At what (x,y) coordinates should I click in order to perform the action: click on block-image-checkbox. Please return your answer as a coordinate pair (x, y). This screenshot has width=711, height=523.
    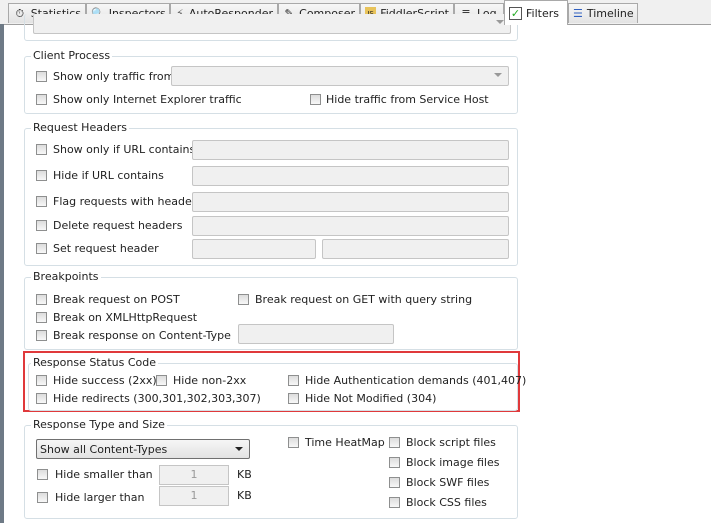
    Looking at the image, I should click on (394, 462).